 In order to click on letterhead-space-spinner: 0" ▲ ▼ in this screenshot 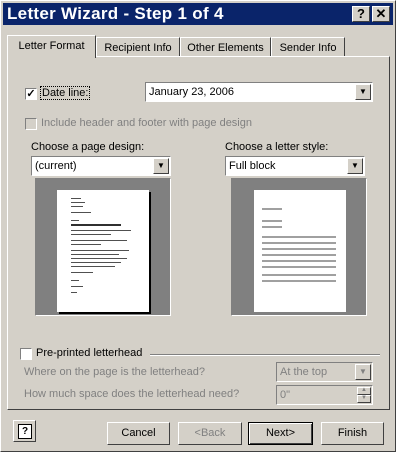, I will do `click(324, 395)`.